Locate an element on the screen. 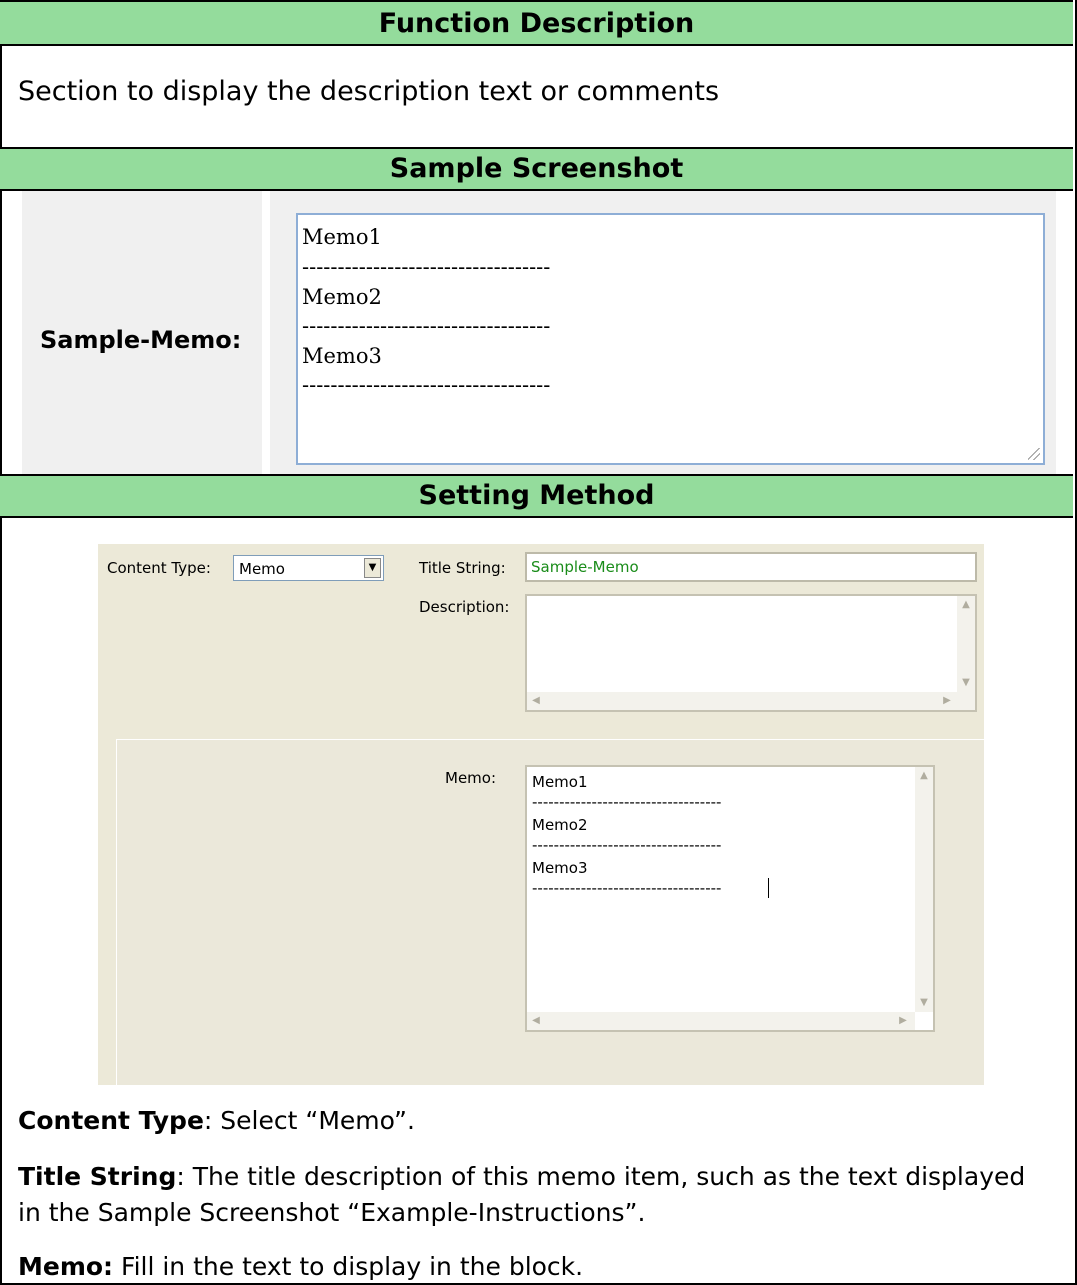 The image size is (1077, 1285). function-description-header: Function Description is located at coordinates (536, 23).